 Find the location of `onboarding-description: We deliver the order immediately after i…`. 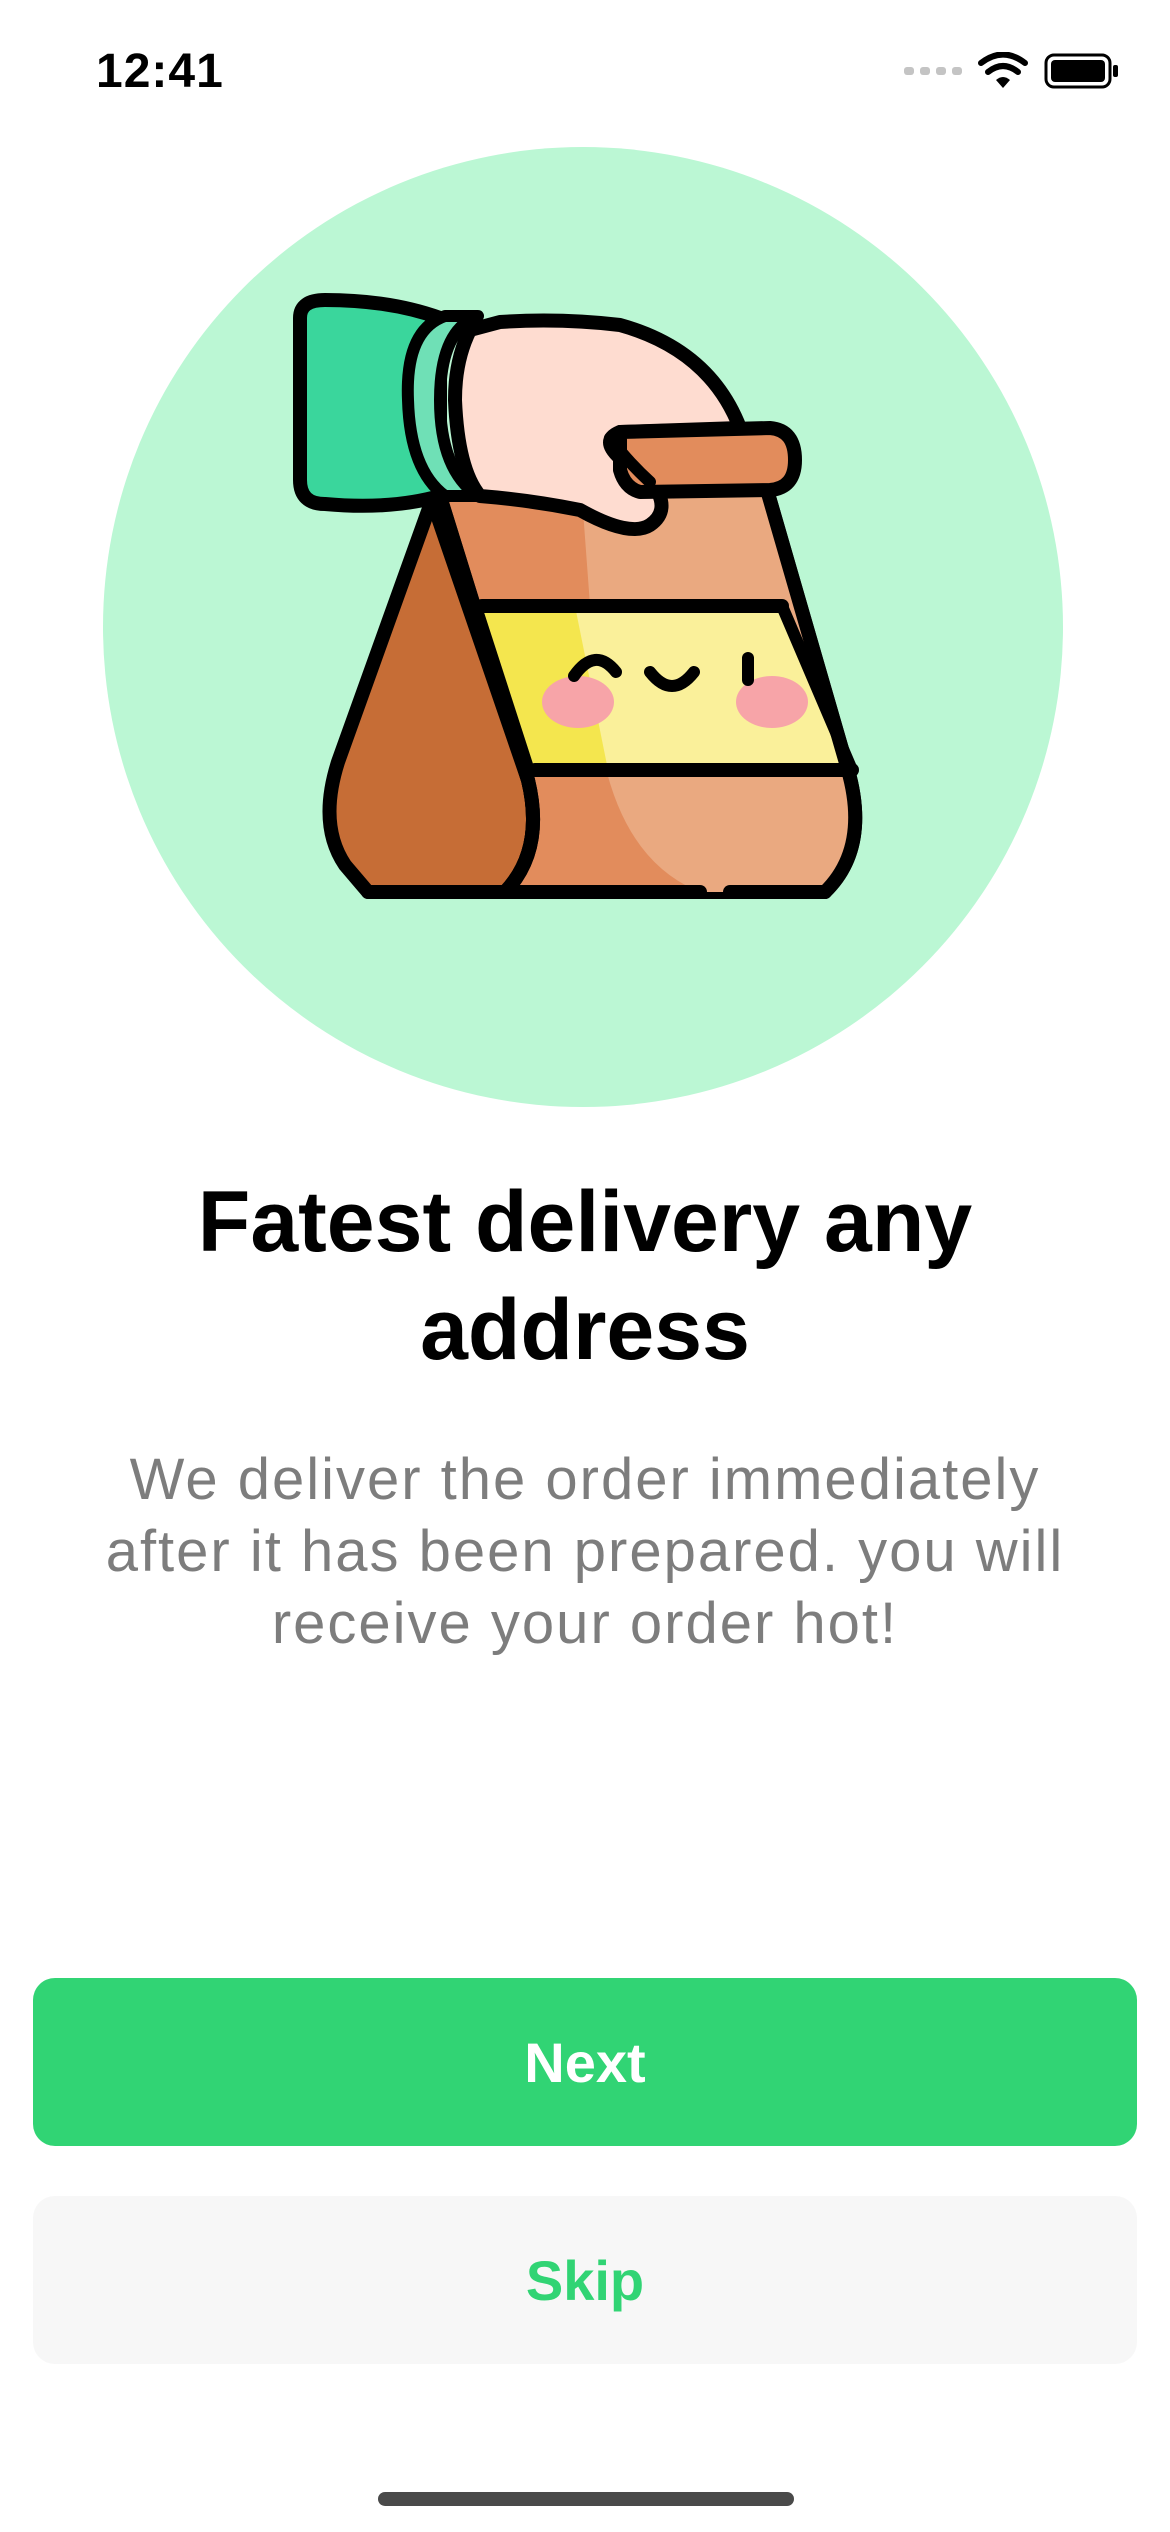

onboarding-description: We deliver the order immediately after i… is located at coordinates (585, 1551).